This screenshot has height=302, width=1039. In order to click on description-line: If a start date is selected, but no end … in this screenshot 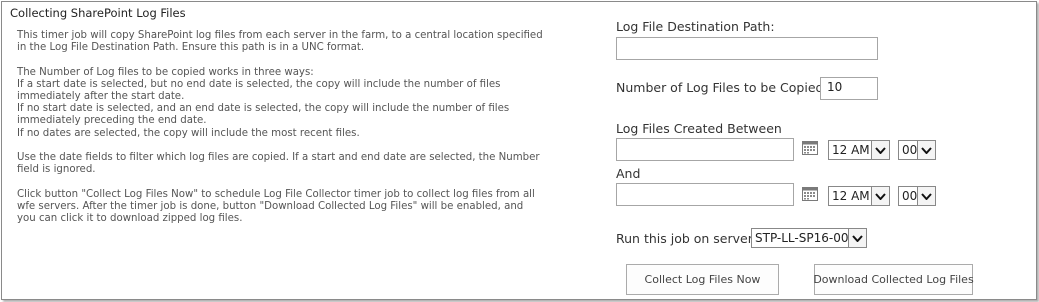, I will do `click(259, 84)`.